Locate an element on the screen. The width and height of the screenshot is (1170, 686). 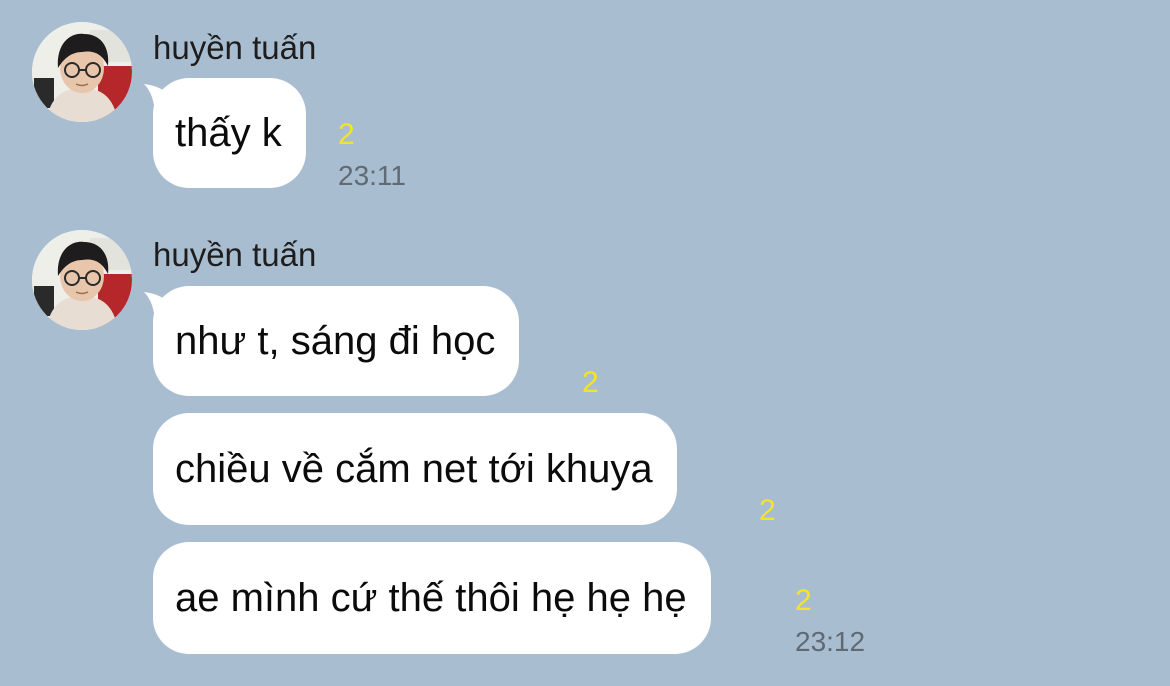
message-text: thấy k is located at coordinates (228, 132).